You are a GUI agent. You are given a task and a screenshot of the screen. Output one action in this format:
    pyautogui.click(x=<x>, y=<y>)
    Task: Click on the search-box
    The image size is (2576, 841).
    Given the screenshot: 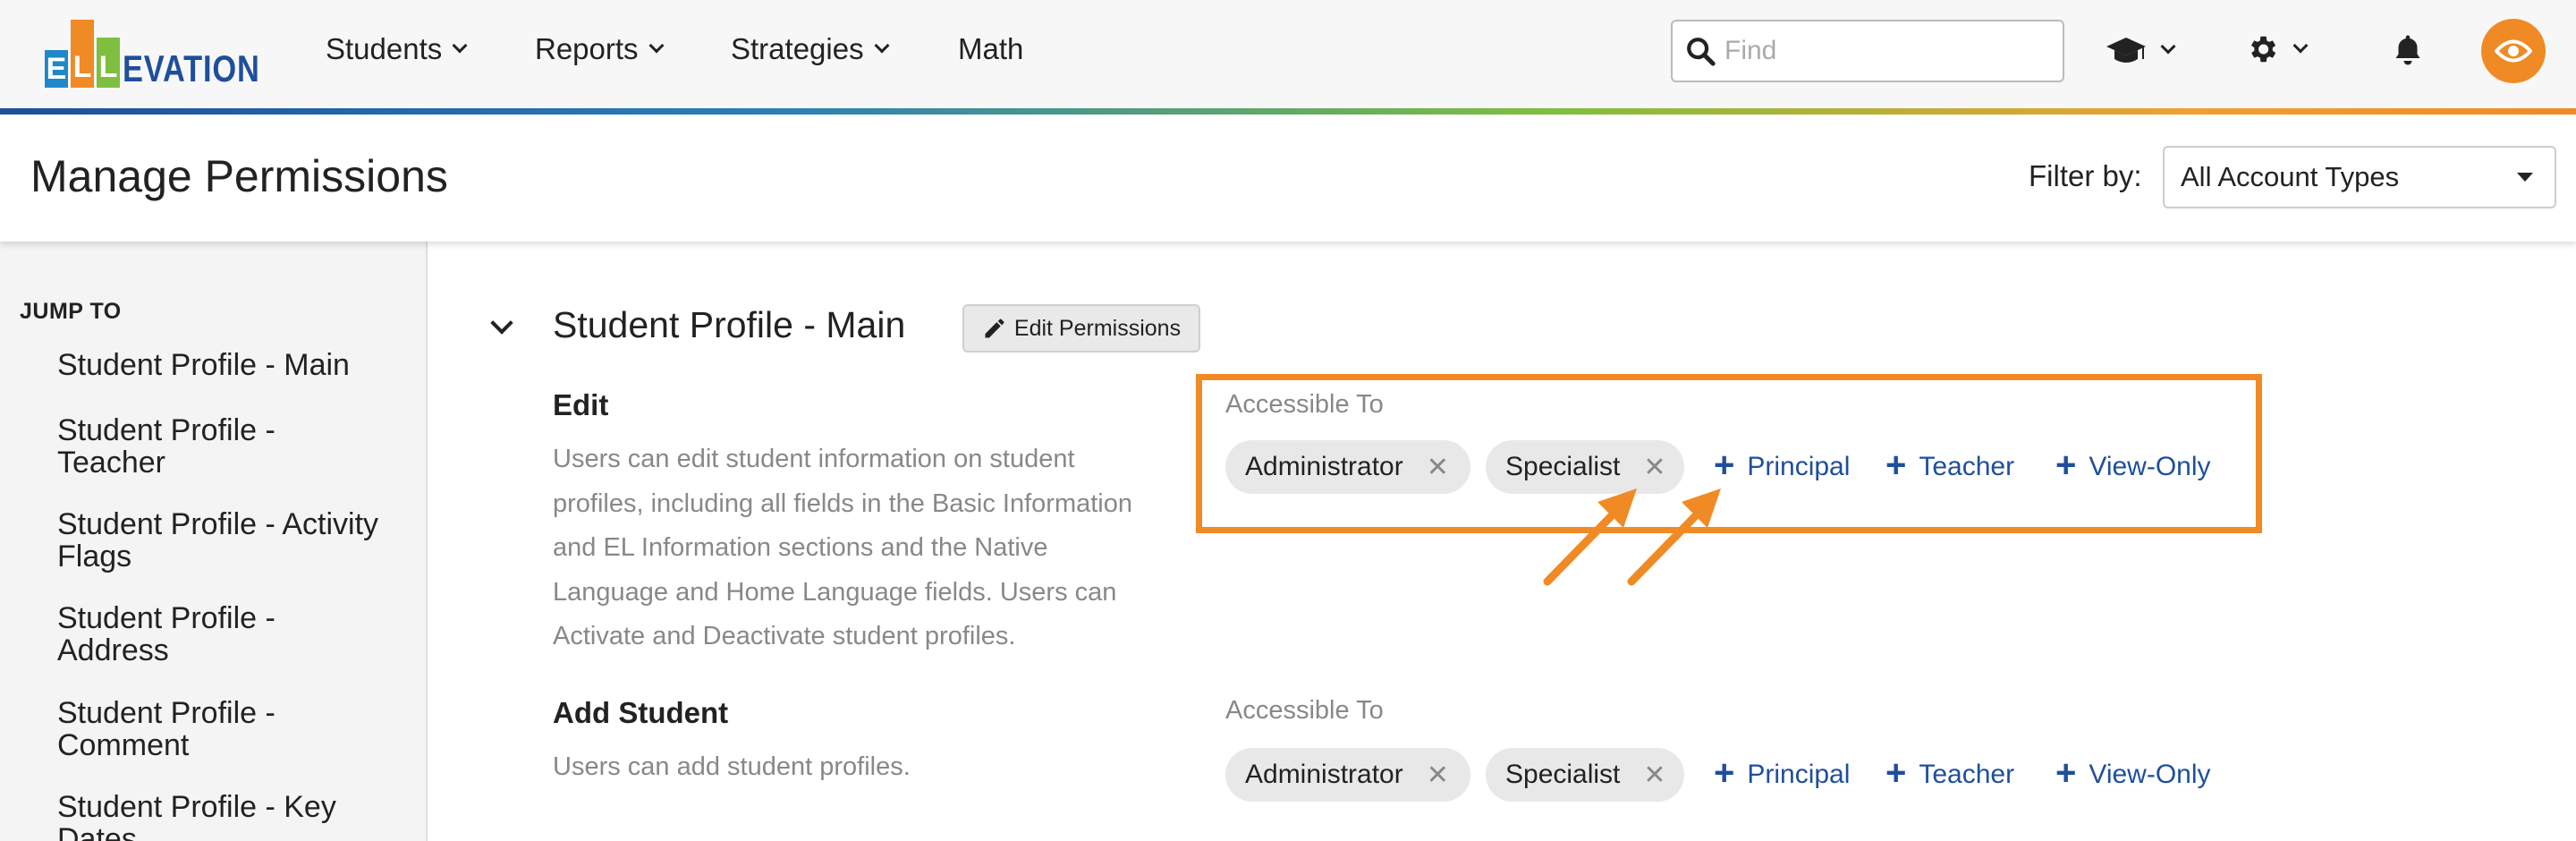 What is the action you would take?
    pyautogui.click(x=1867, y=51)
    